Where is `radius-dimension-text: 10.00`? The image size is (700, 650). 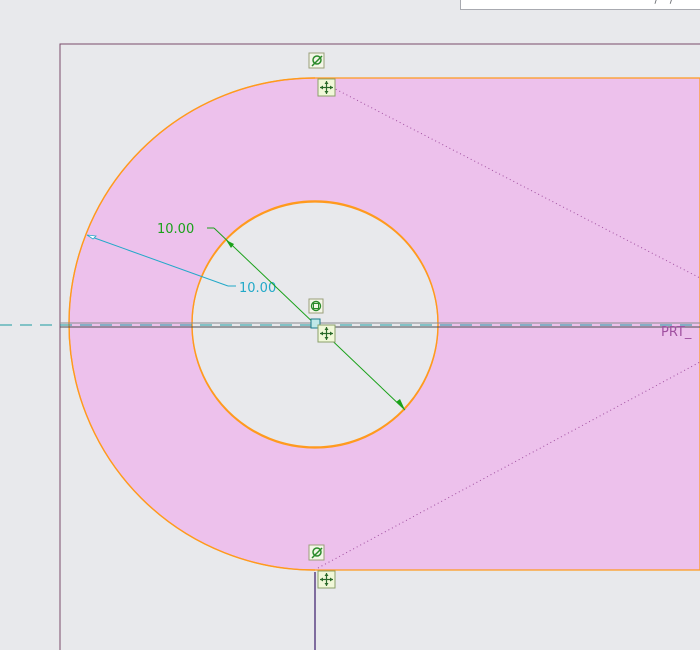
radius-dimension-text: 10.00 is located at coordinates (257, 288).